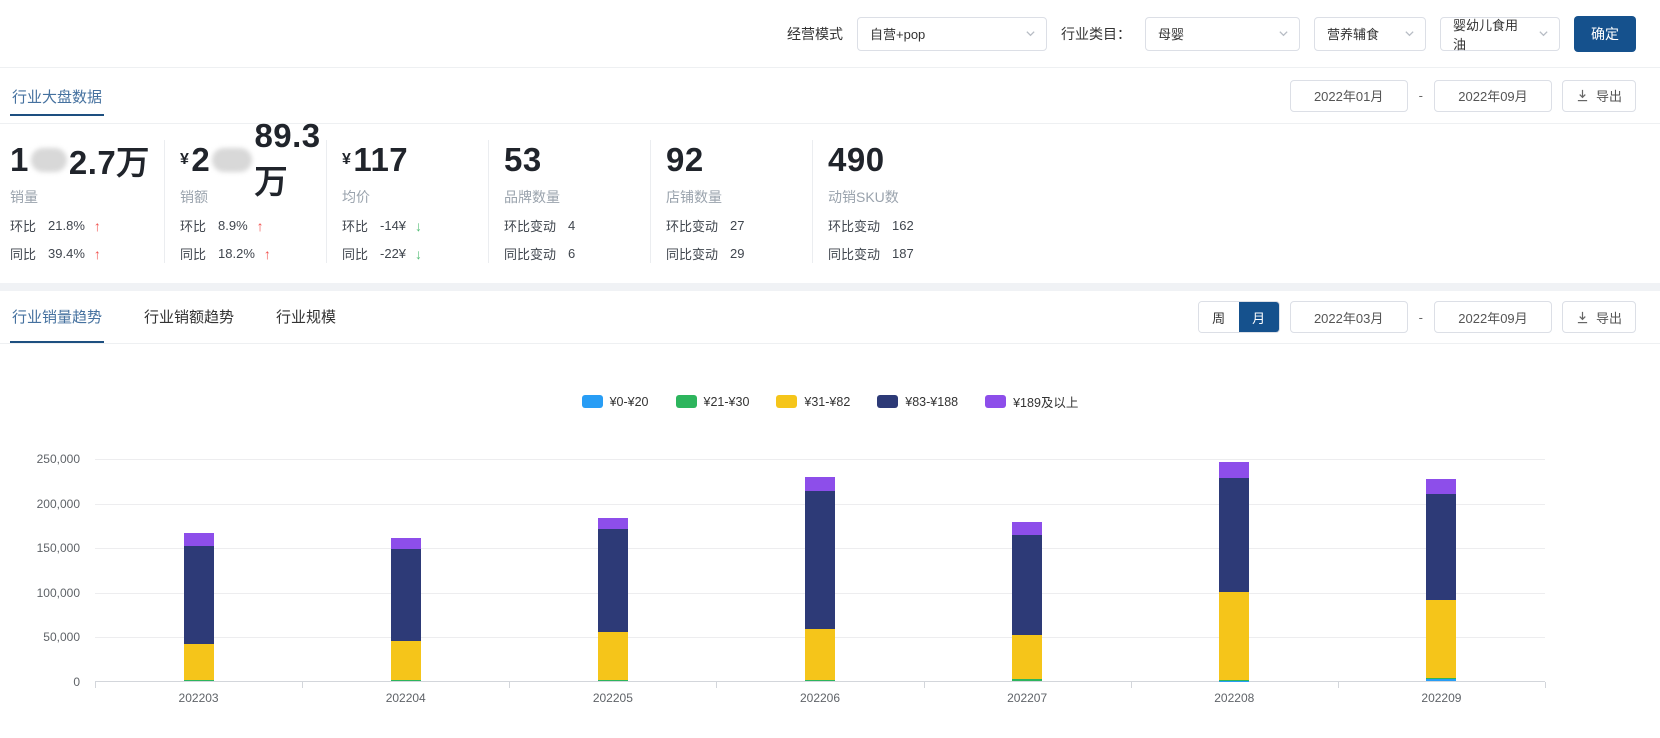 This screenshot has width=1660, height=738. What do you see at coordinates (820, 698) in the screenshot?
I see `x-axis-tick-label: 202206` at bounding box center [820, 698].